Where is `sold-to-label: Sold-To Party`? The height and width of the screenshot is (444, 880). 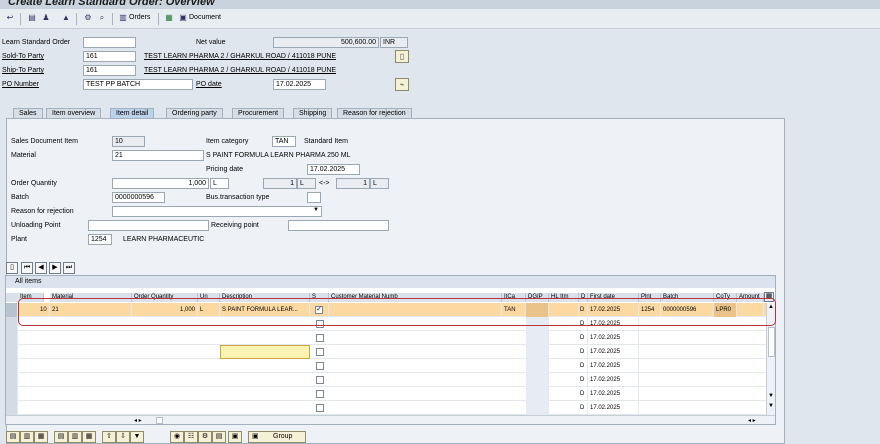
sold-to-label: Sold-To Party is located at coordinates (23, 56).